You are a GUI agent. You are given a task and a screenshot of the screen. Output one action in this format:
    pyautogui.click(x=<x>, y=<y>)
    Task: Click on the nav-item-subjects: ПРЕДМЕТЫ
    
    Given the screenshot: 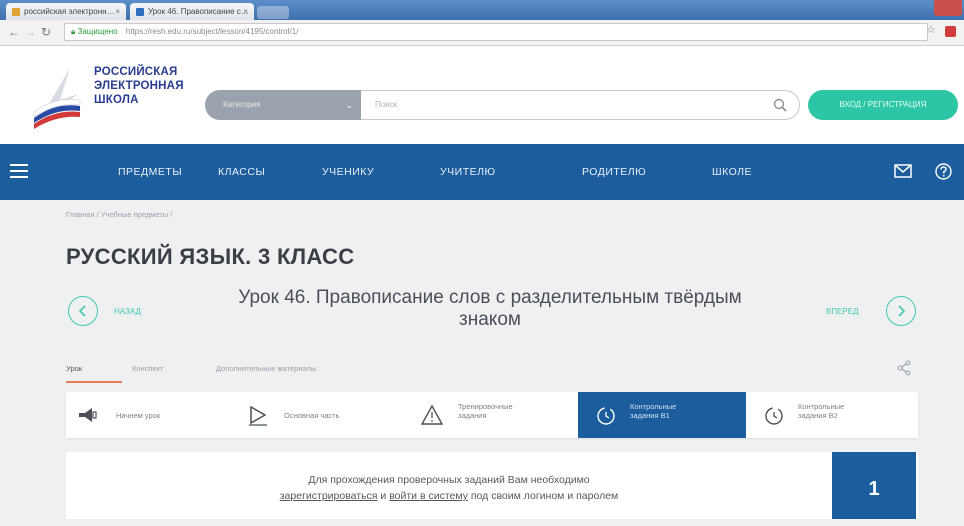 What is the action you would take?
    pyautogui.click(x=150, y=172)
    